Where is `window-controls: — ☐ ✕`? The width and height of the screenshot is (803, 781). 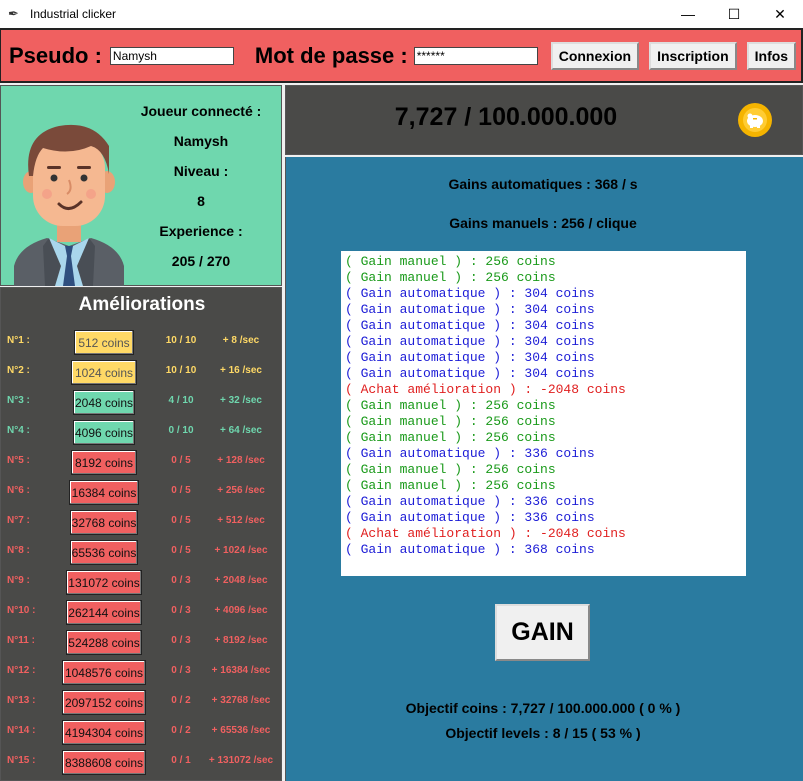
window-controls: — ☐ ✕ is located at coordinates (734, 14).